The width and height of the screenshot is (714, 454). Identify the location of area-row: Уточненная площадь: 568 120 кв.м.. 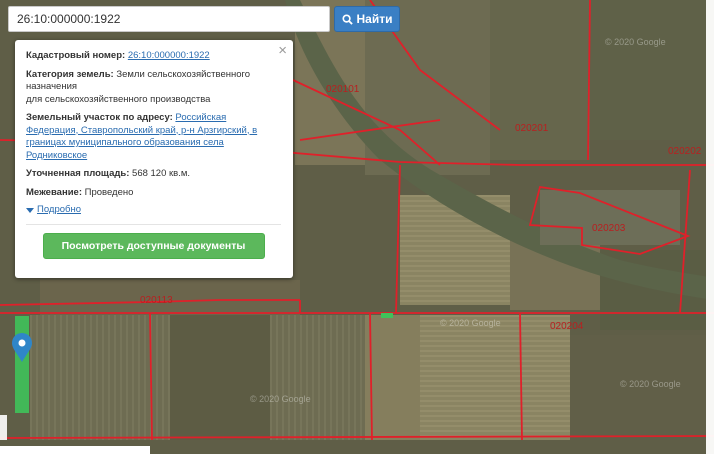
(153, 174).